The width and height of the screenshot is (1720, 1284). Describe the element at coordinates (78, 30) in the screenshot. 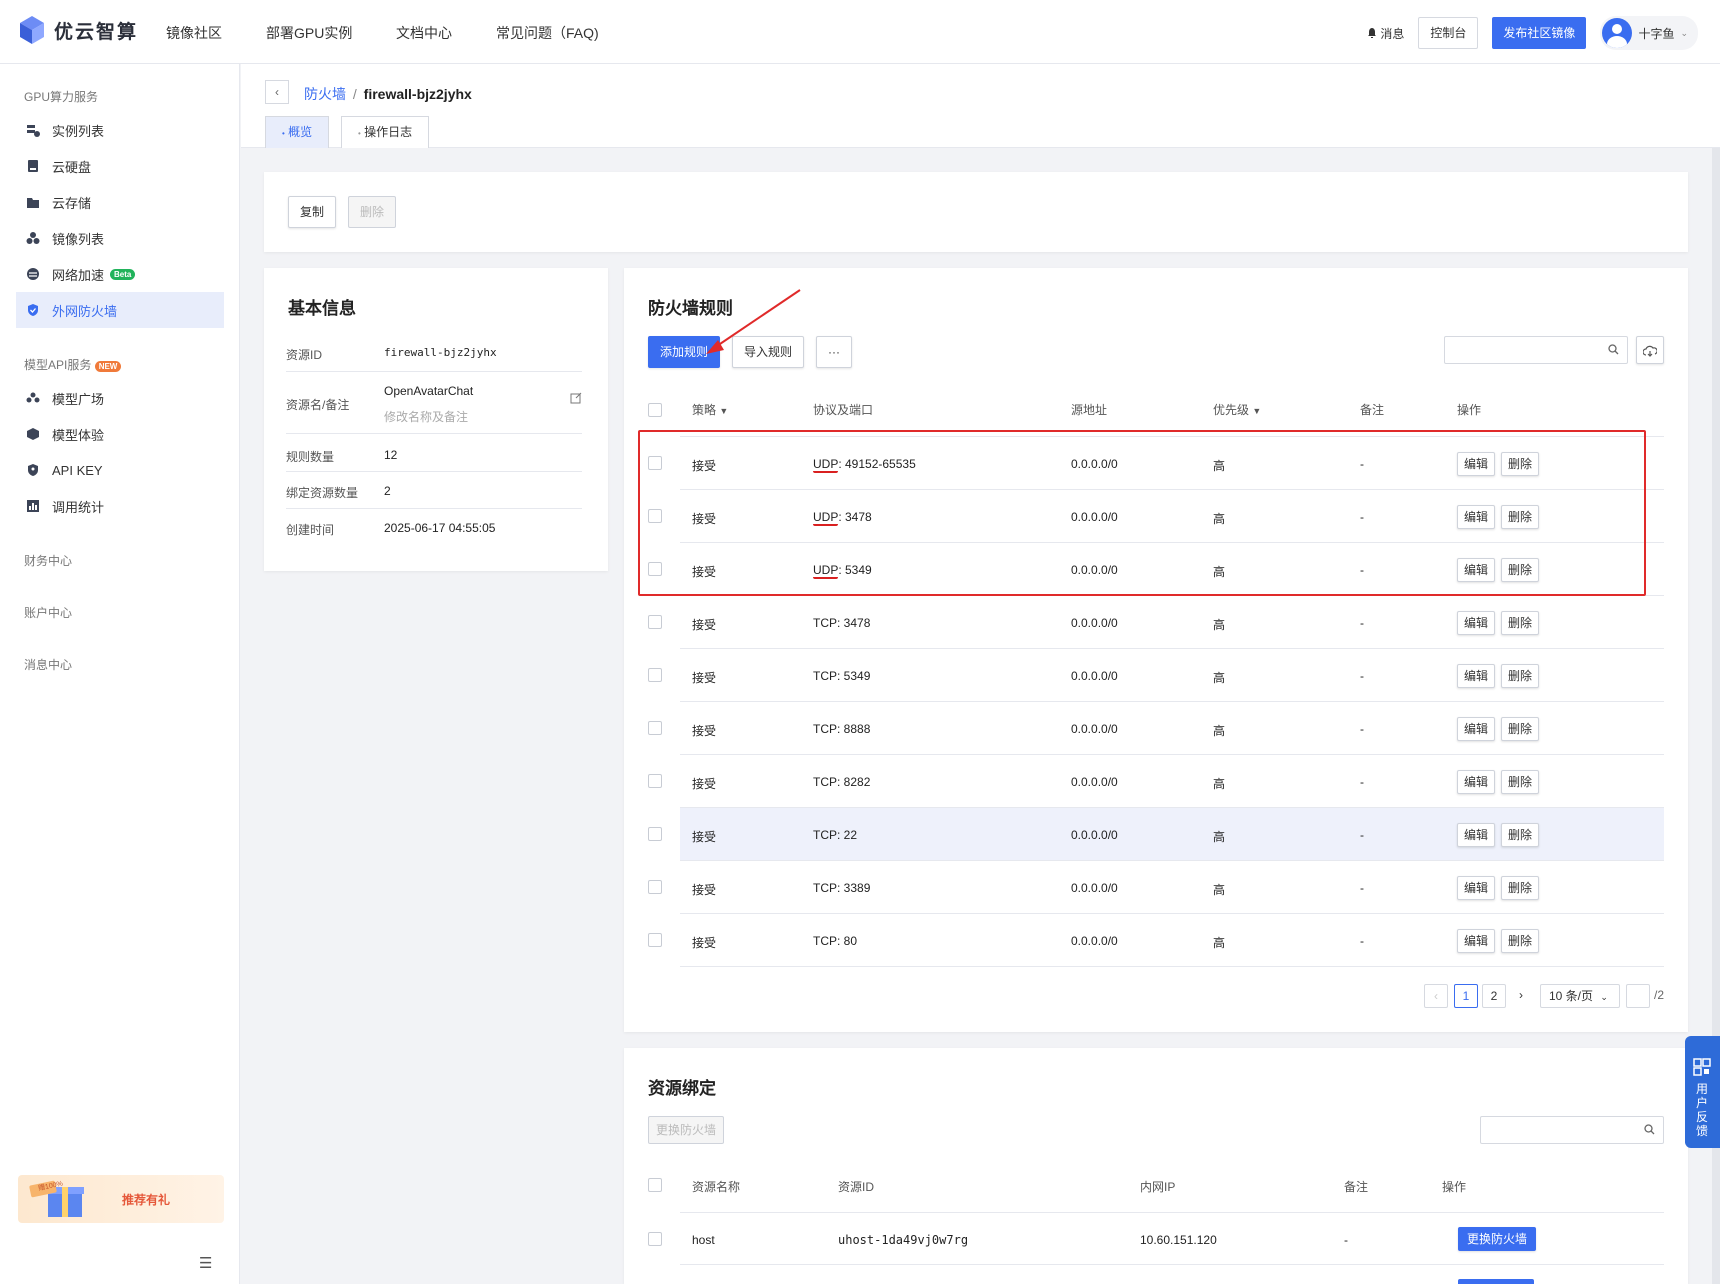

I see `logo: 优云智算` at that location.